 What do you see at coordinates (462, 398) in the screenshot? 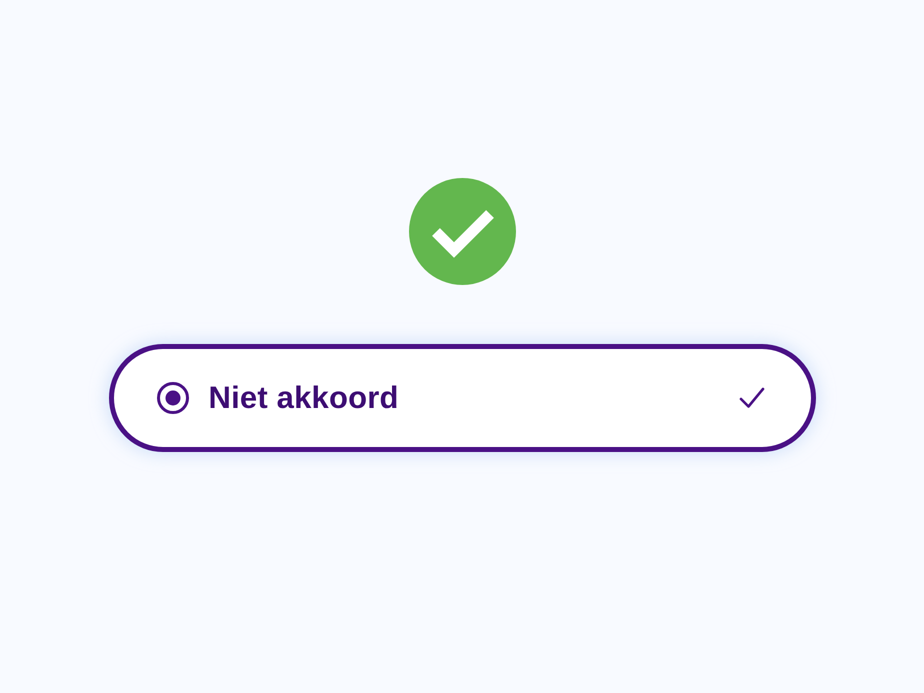
I see `option-button: Niet akkoord` at bounding box center [462, 398].